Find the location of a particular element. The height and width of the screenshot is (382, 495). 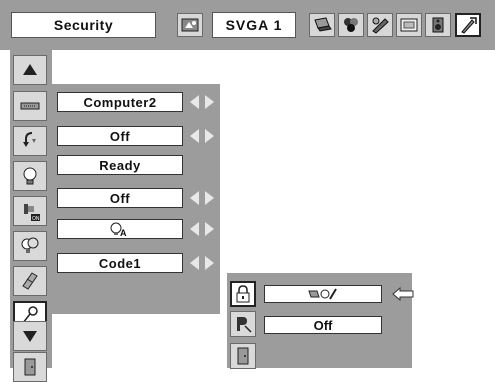

screen-icon is located at coordinates (409, 25).